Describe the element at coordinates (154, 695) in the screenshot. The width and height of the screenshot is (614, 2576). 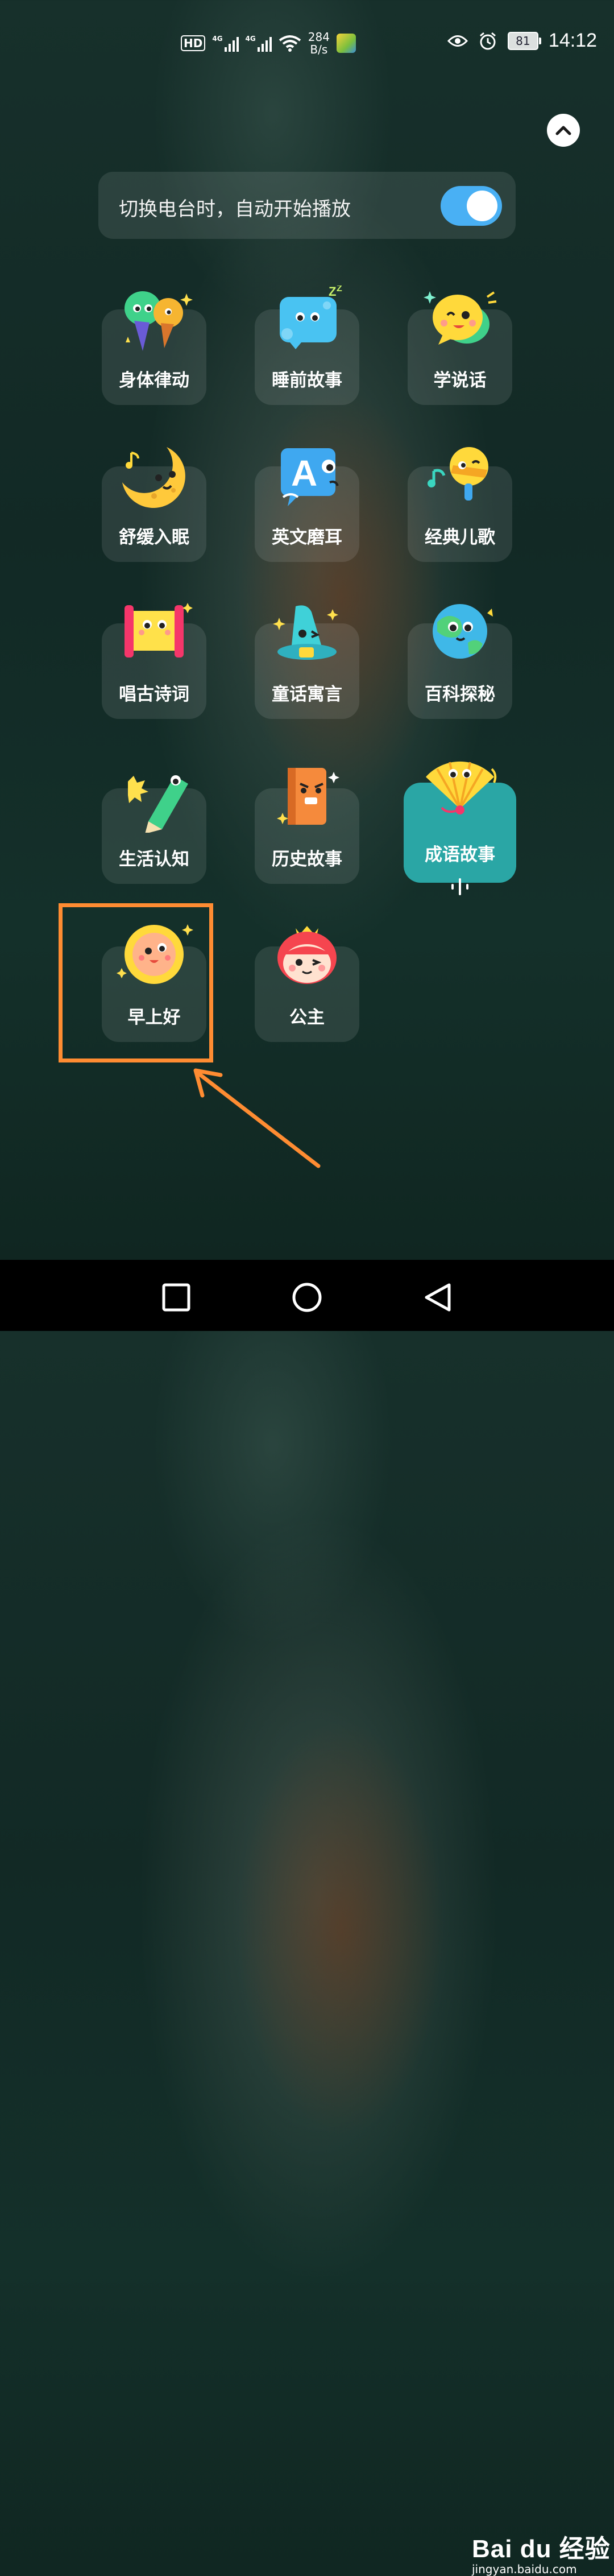
I see `station-label: 唱古诗词` at that location.